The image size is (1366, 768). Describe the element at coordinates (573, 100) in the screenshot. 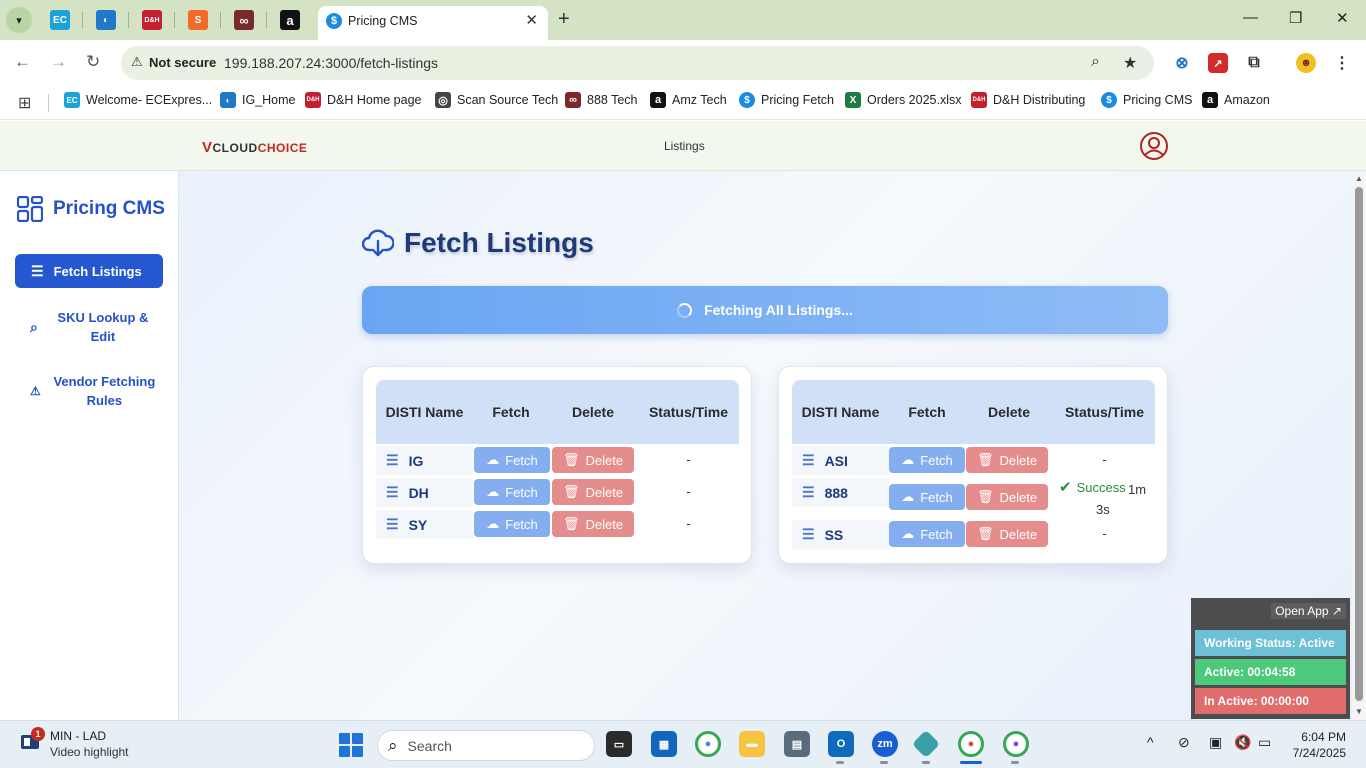

I see `888-icon: ∞` at that location.